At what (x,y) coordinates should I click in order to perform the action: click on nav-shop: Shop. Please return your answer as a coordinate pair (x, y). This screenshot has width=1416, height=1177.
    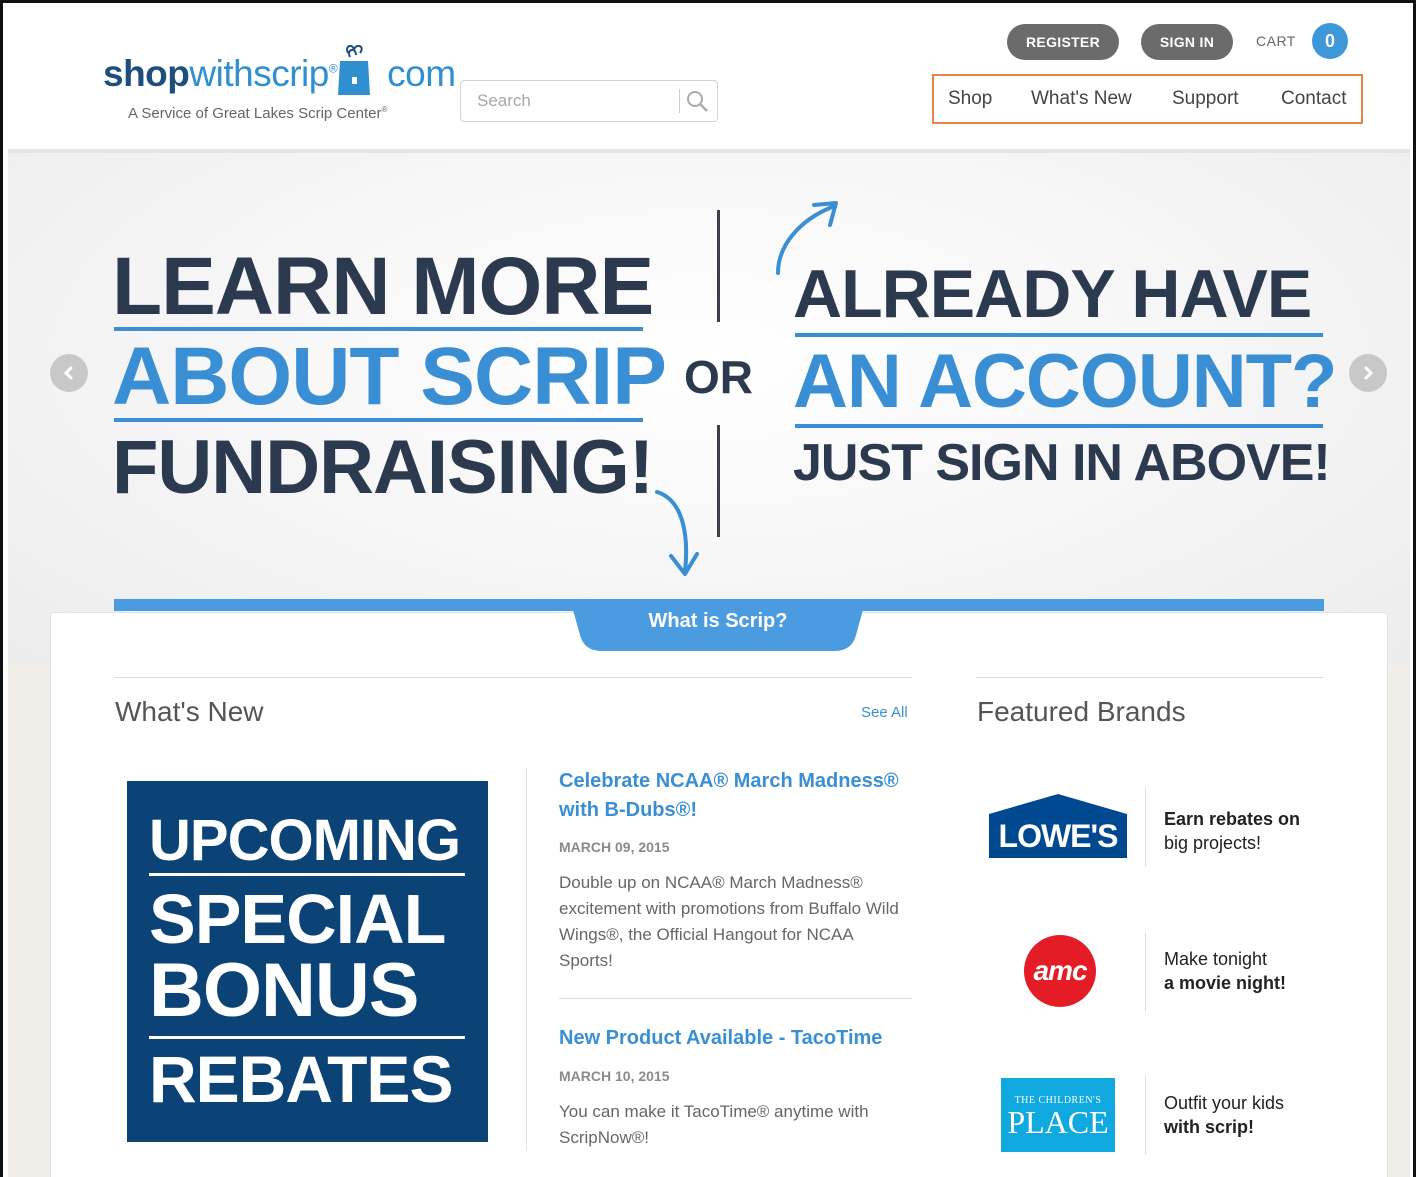
    Looking at the image, I should click on (970, 99).